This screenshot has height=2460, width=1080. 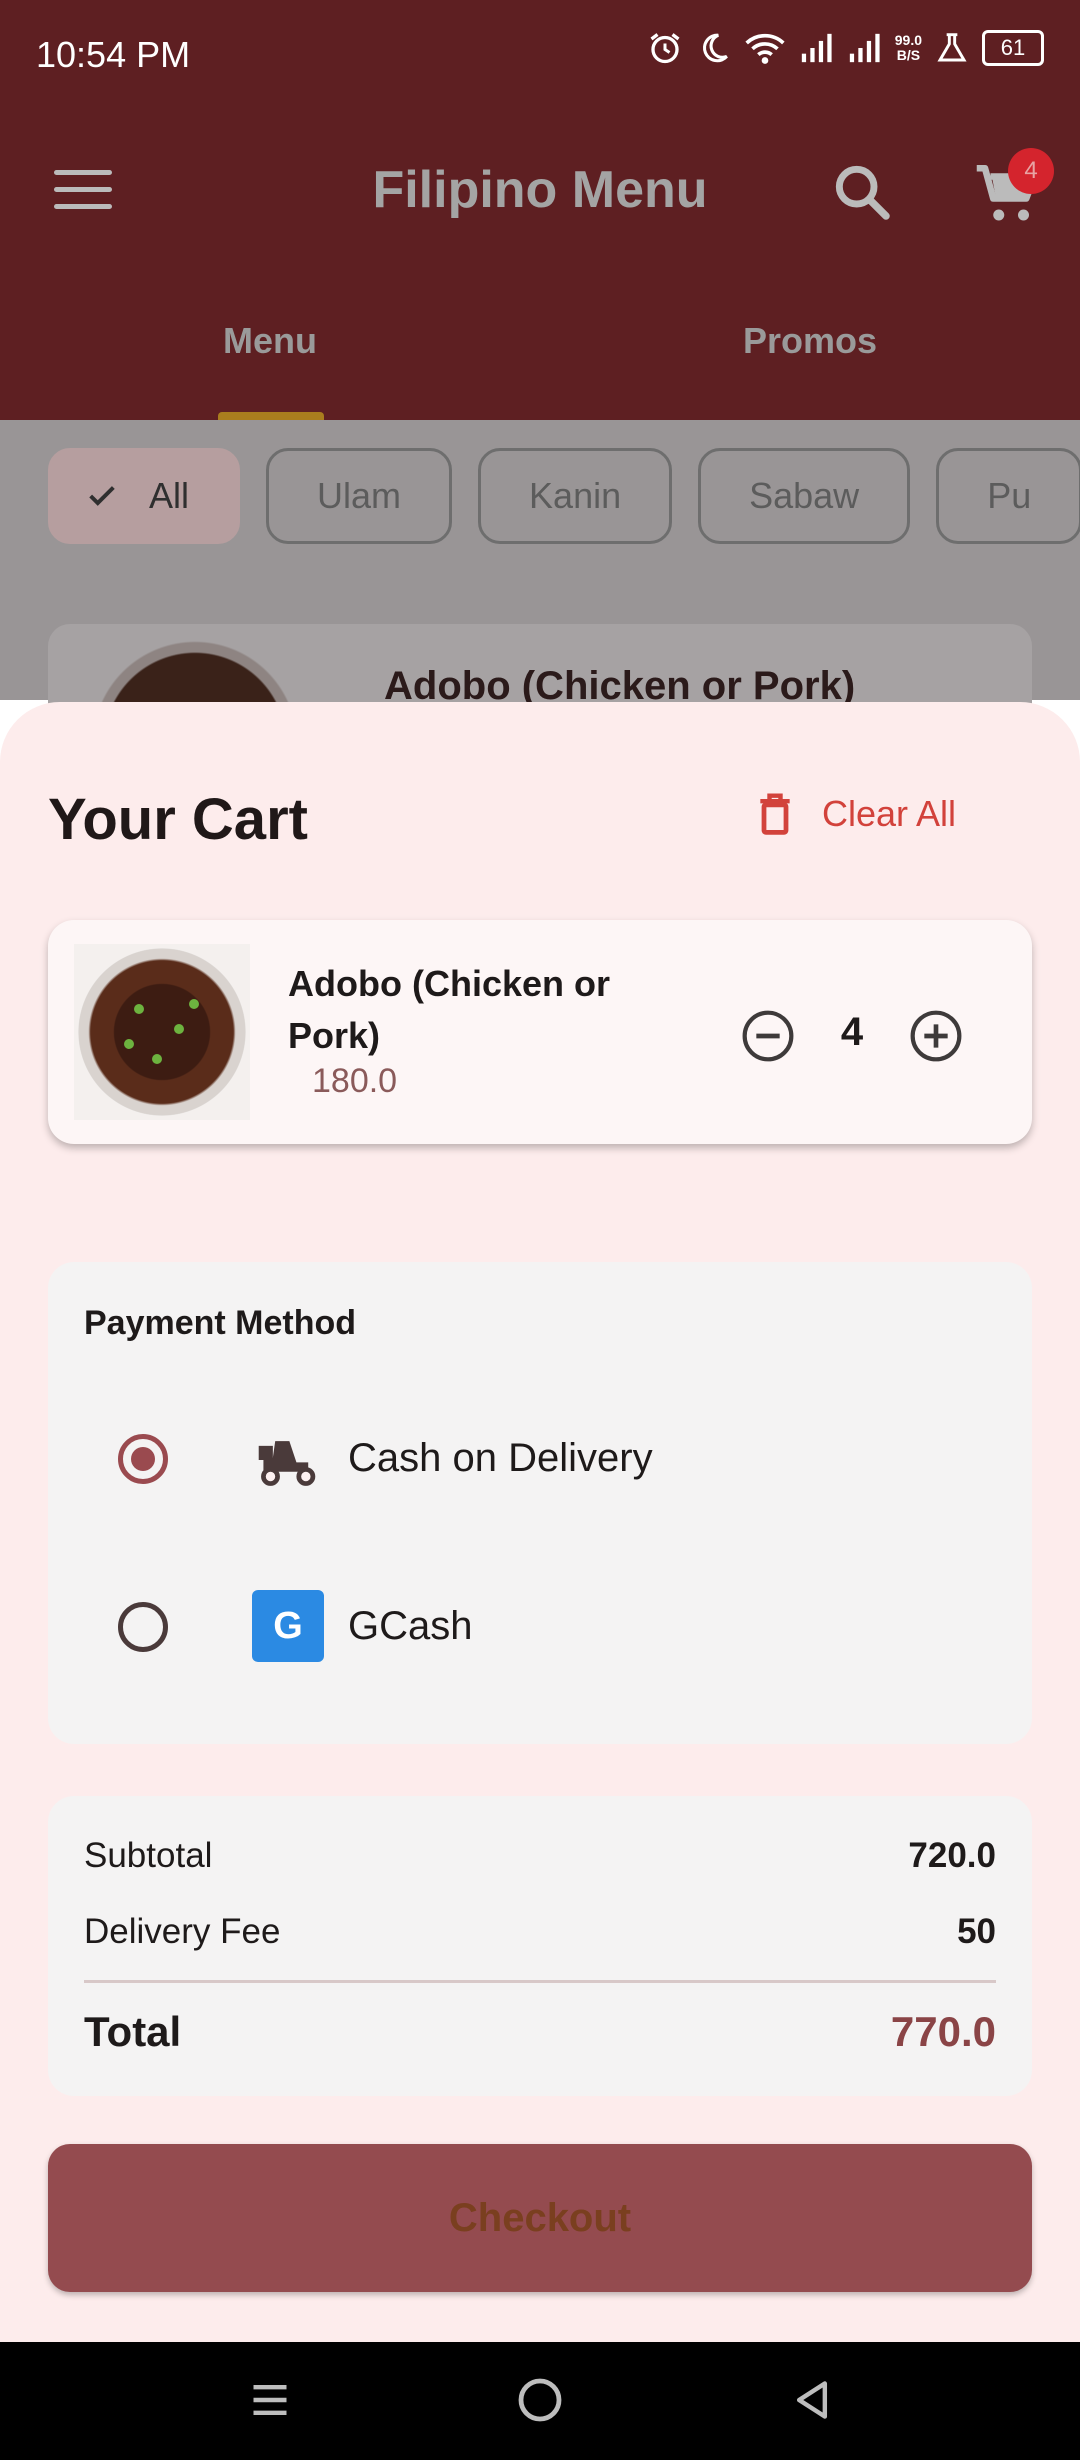 I want to click on category-chips: All Ulam Kanin Sabaw Pu, so click(x=564, y=496).